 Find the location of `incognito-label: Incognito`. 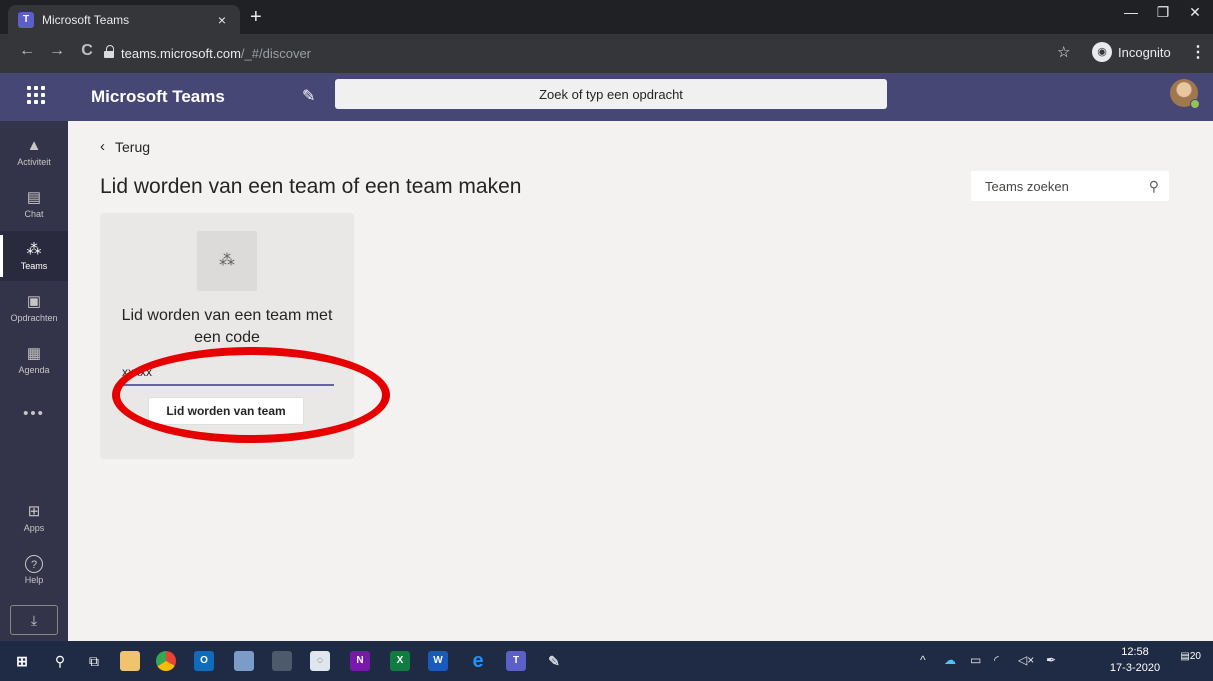

incognito-label: Incognito is located at coordinates (1144, 52).